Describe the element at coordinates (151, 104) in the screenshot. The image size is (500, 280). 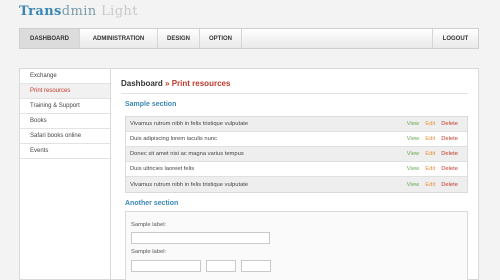
I see `sample-section-title: Sample section` at that location.